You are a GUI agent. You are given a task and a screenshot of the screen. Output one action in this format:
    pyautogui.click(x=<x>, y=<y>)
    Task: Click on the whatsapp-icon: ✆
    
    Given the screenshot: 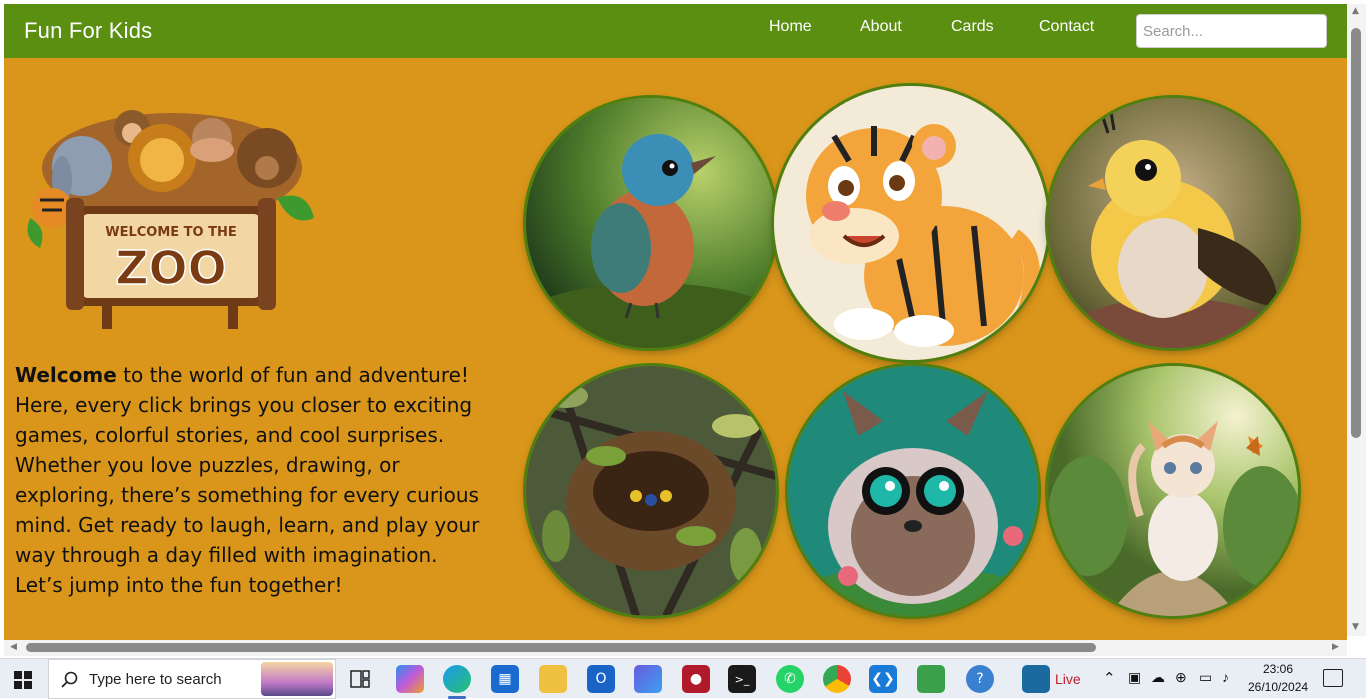 What is the action you would take?
    pyautogui.click(x=790, y=679)
    